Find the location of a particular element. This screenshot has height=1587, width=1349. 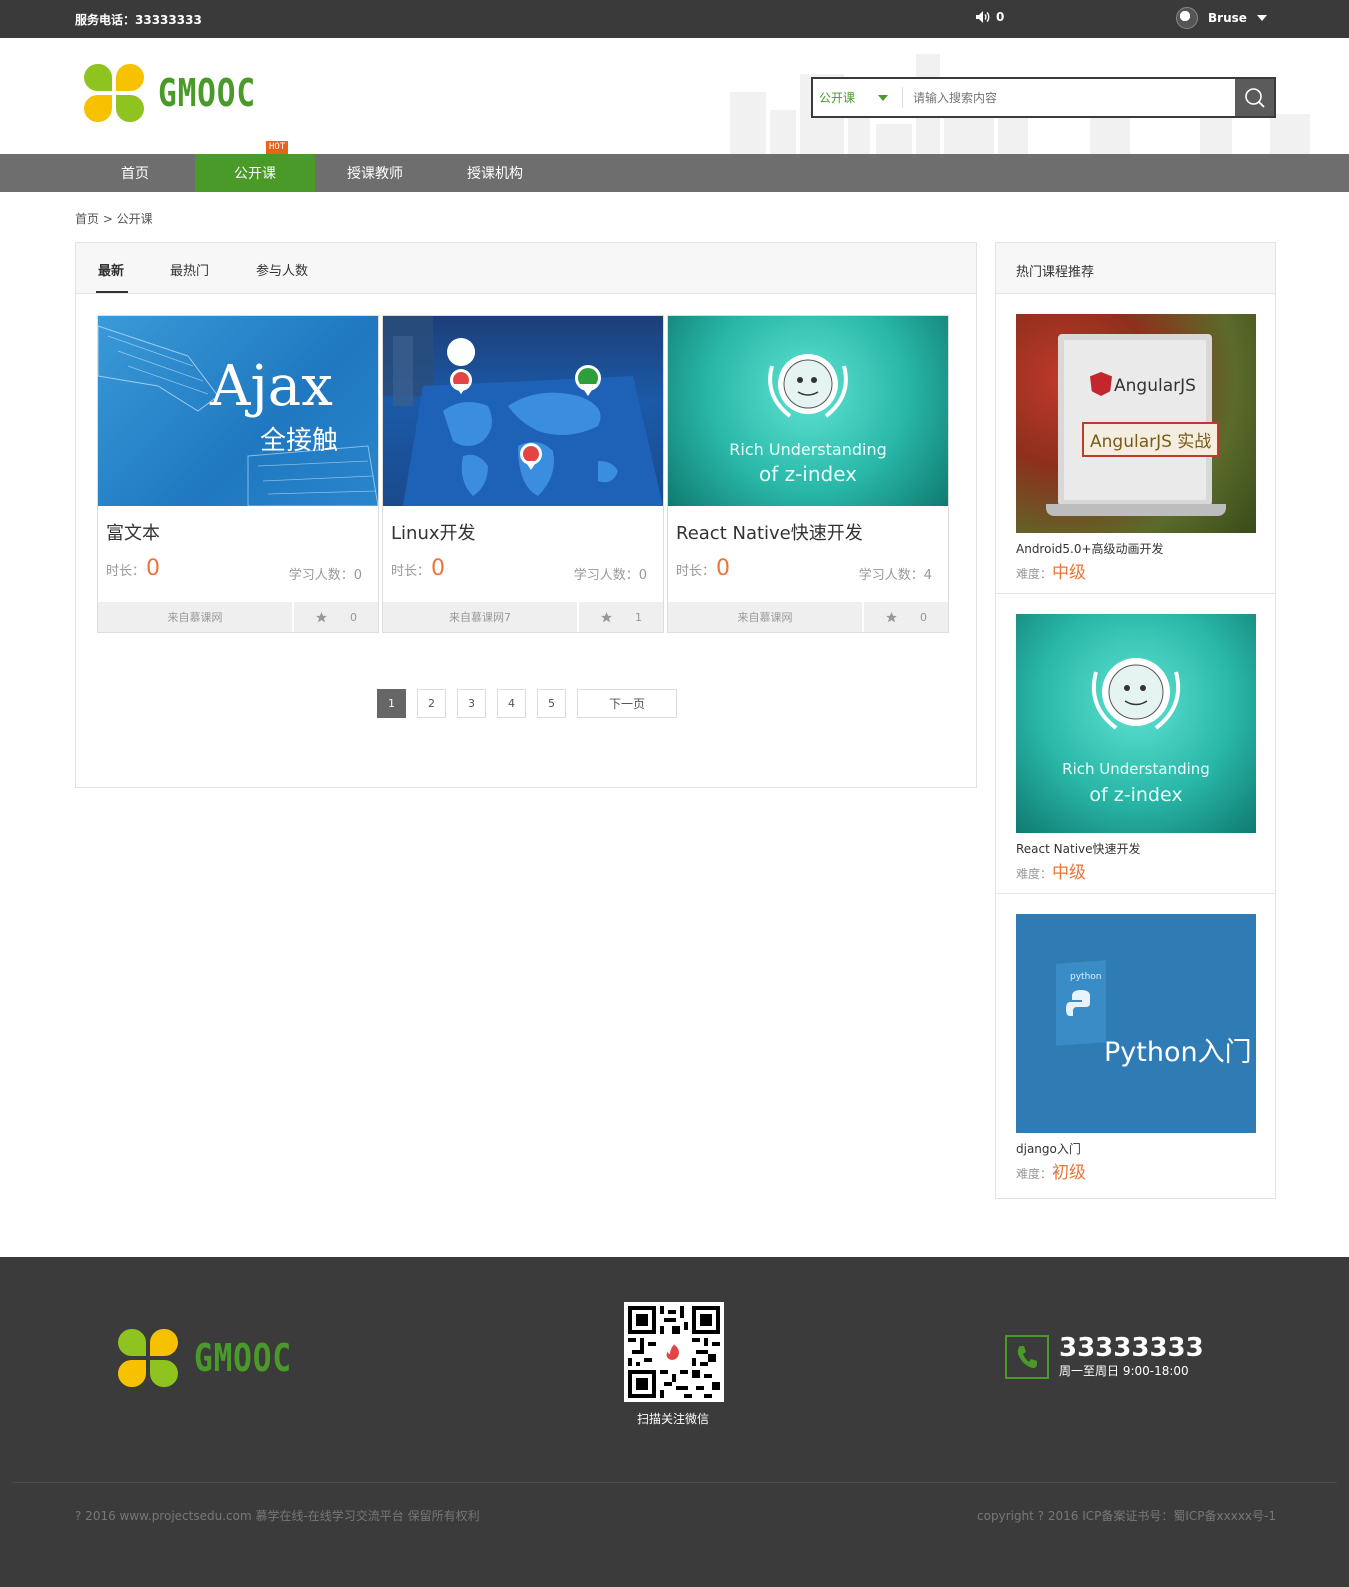

search-icon is located at coordinates (1254, 97).